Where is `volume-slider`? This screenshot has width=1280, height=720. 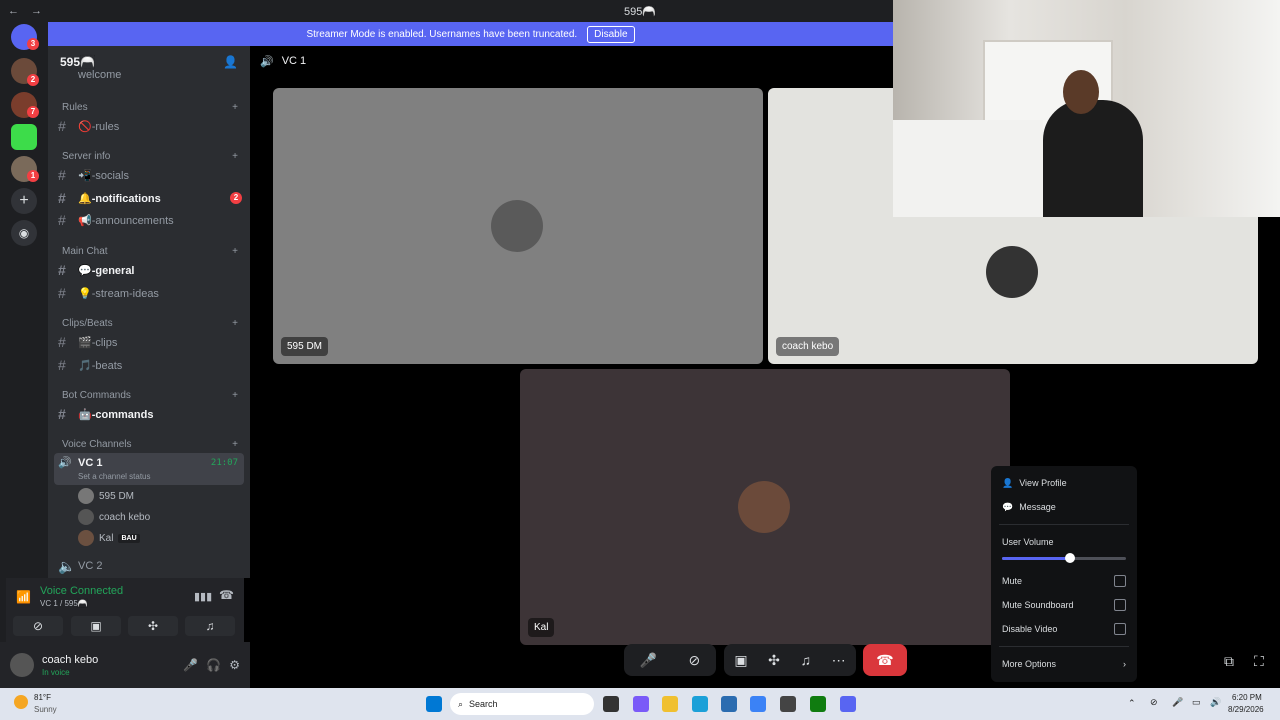
volume-slider is located at coordinates (1064, 558).